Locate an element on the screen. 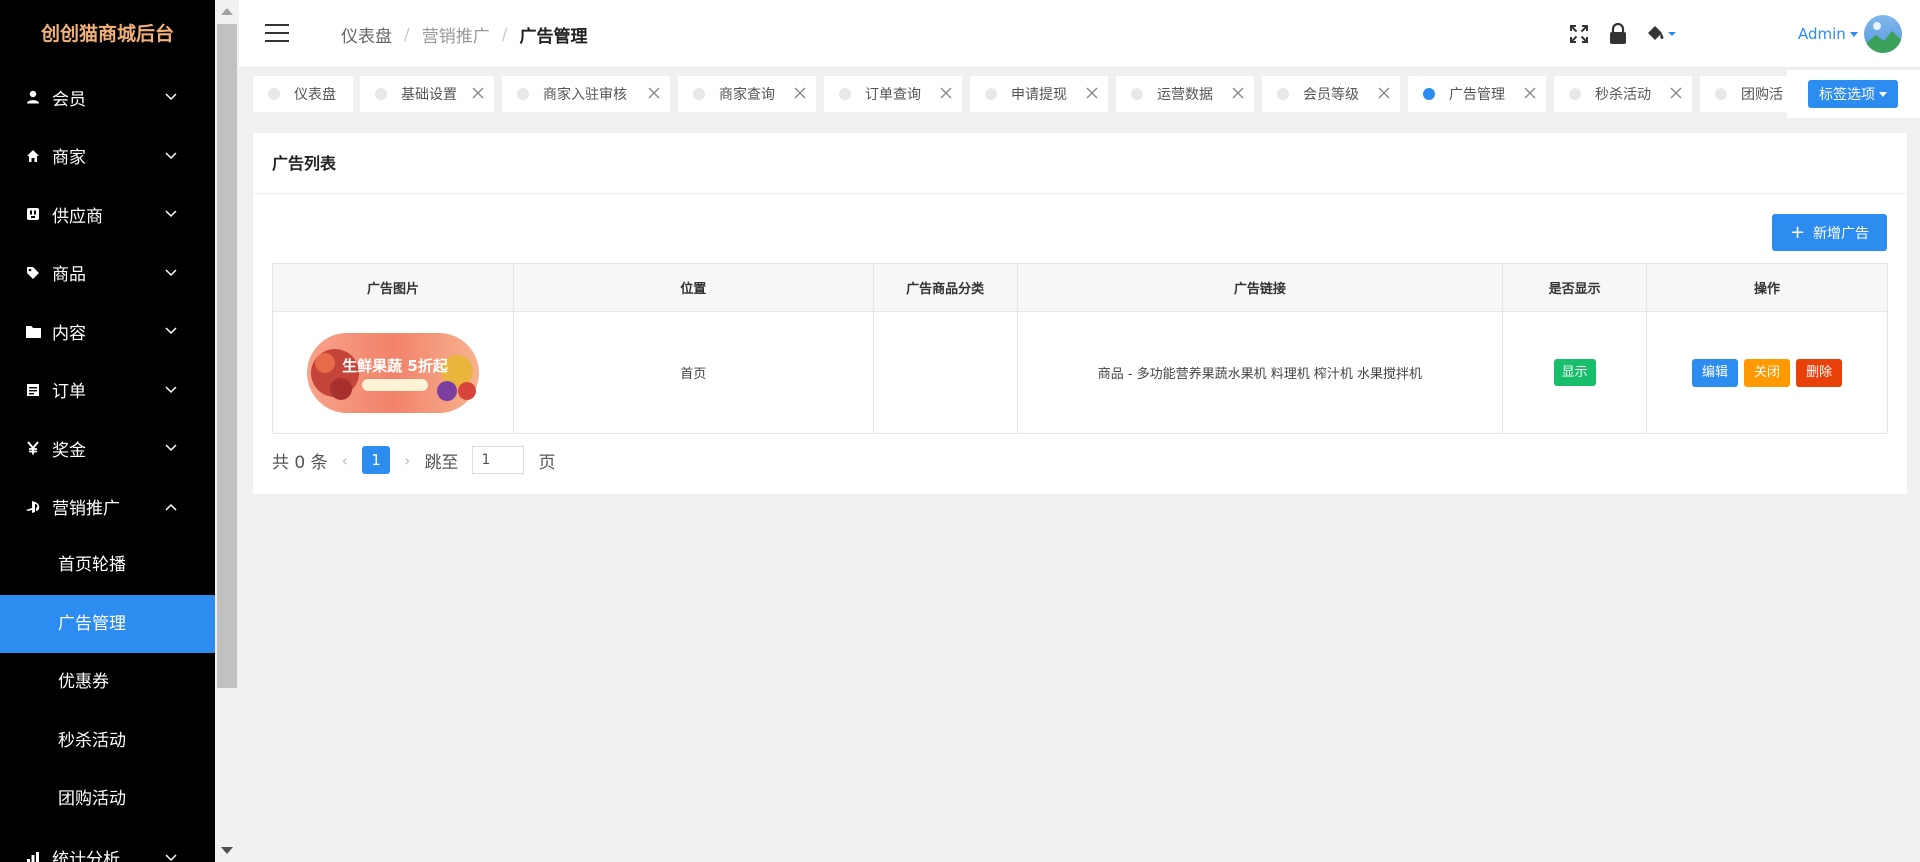 Image resolution: width=1920 pixels, height=862 pixels. fullscreen-icon is located at coordinates (1579, 34).